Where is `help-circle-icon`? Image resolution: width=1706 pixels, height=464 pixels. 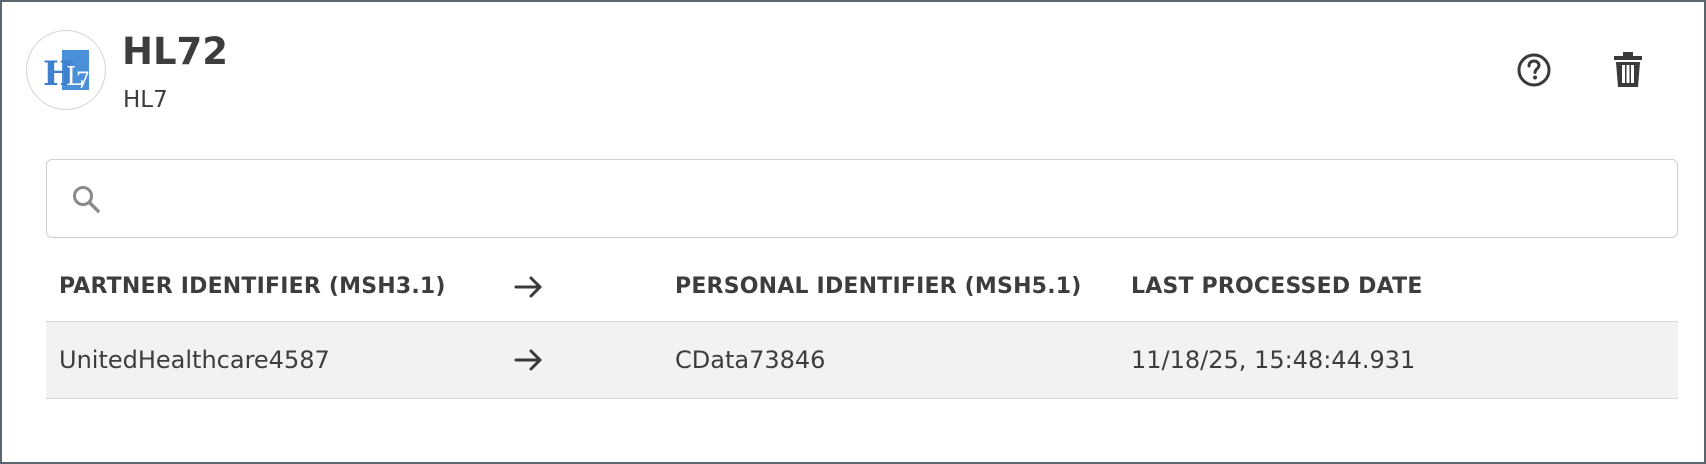
help-circle-icon is located at coordinates (1534, 70).